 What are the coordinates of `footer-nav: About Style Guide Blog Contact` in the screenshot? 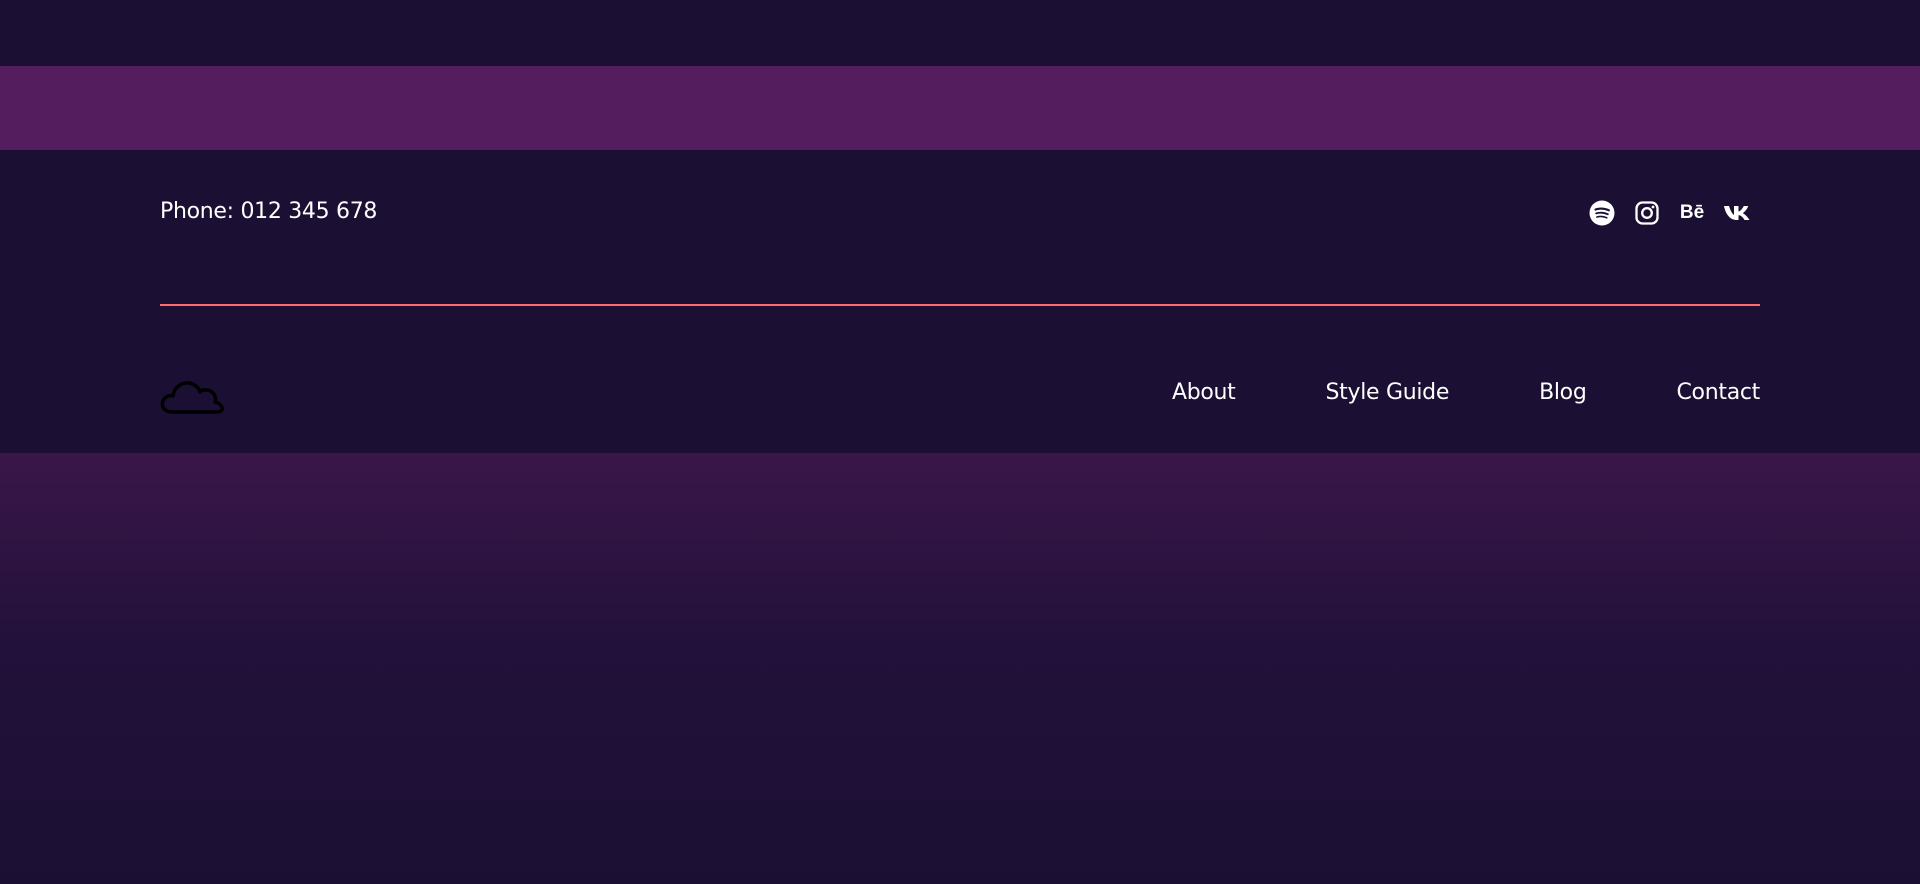 It's located at (1466, 393).